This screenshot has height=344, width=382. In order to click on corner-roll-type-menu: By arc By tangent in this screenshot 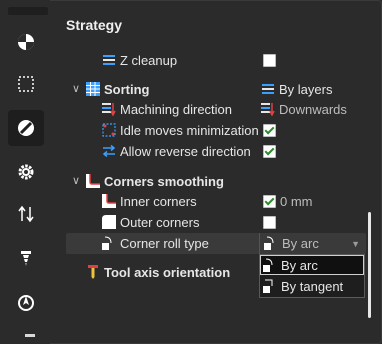, I will do `click(312, 276)`.